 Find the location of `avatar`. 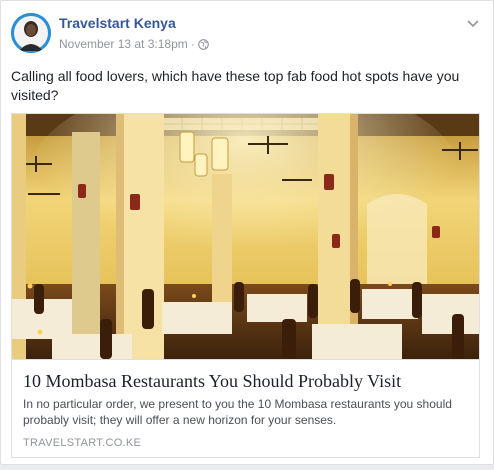

avatar is located at coordinates (31, 33).